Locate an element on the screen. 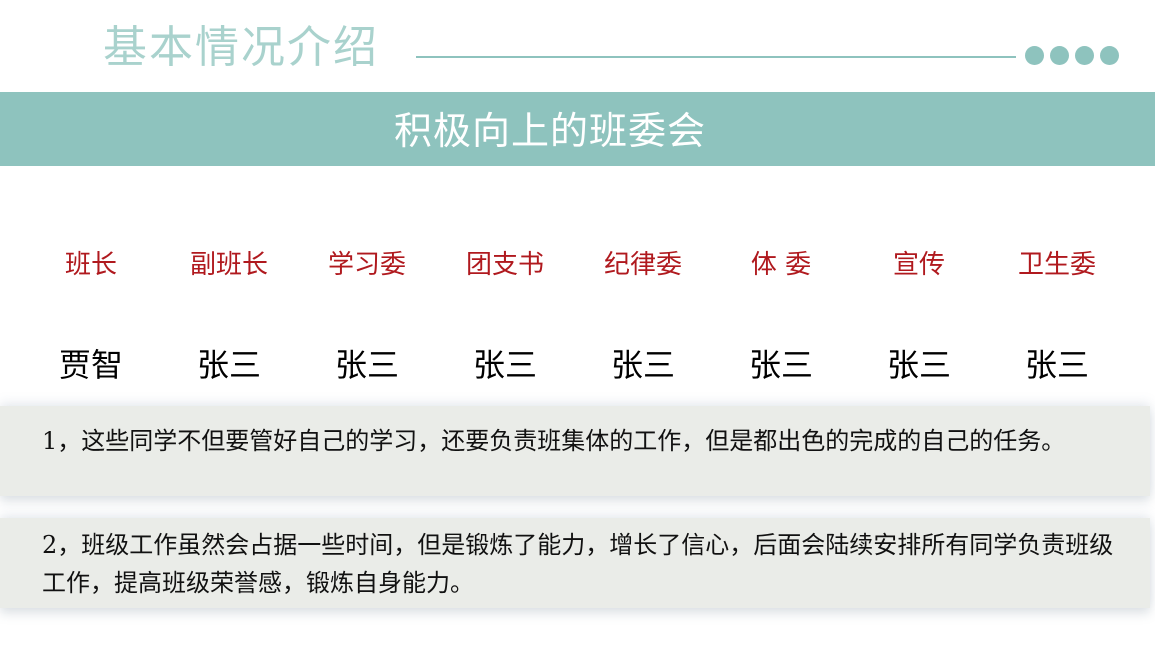 This screenshot has width=1155, height=657. role-label: 团支书 is located at coordinates (504, 265).